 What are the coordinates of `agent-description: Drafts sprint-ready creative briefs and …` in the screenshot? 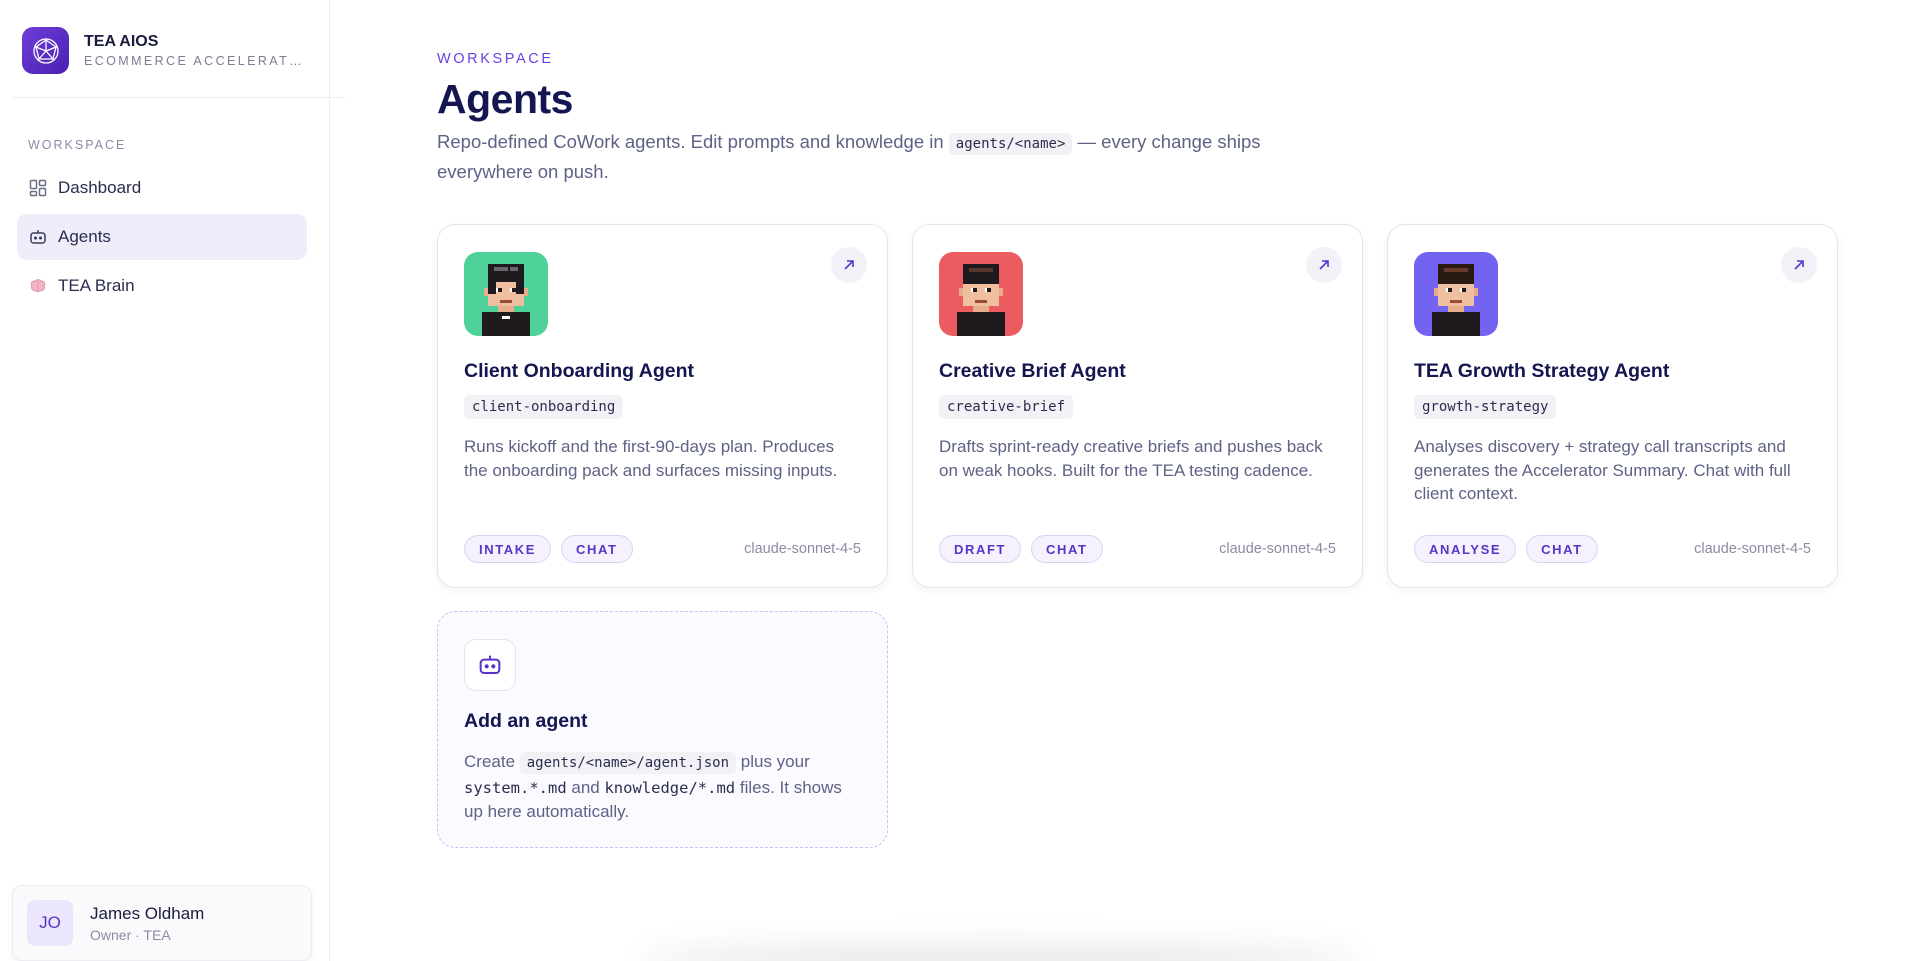 It's located at (1131, 458).